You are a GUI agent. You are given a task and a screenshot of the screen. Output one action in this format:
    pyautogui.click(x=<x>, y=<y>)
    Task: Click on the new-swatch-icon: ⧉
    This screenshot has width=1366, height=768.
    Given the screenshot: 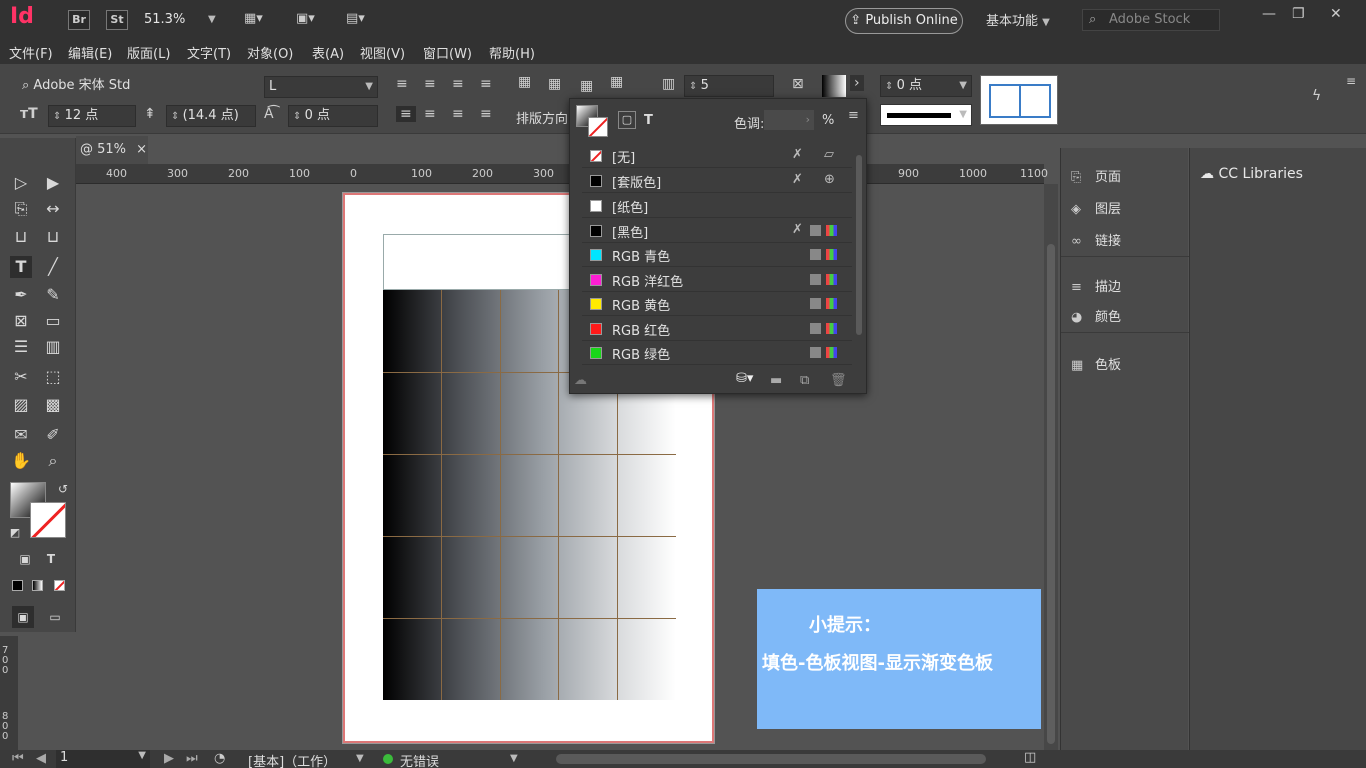 What is the action you would take?
    pyautogui.click(x=804, y=380)
    